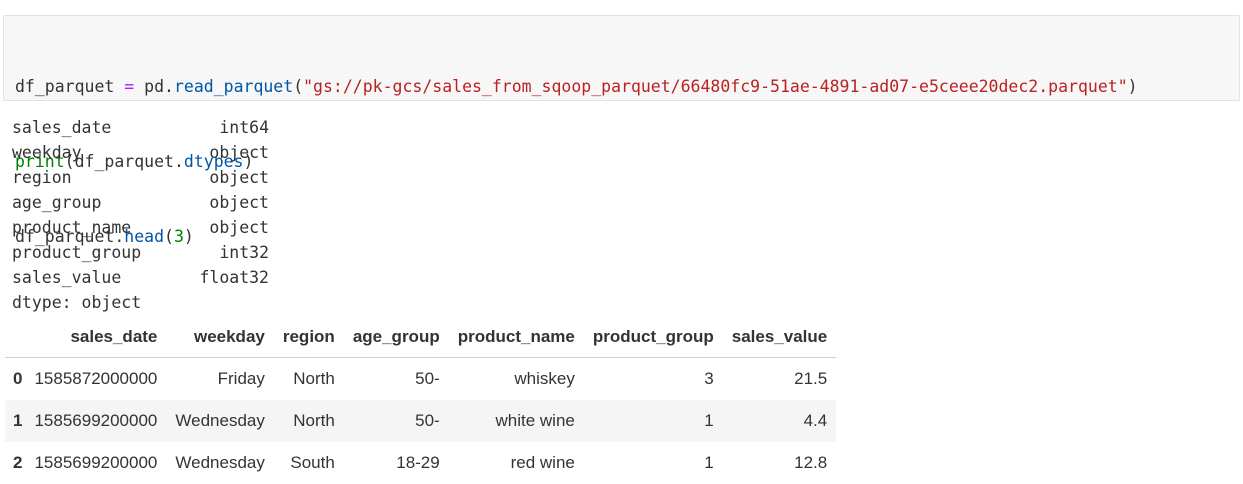 The image size is (1243, 484). Describe the element at coordinates (67, 277) in the screenshot. I see `dtype-name: sales_value` at that location.